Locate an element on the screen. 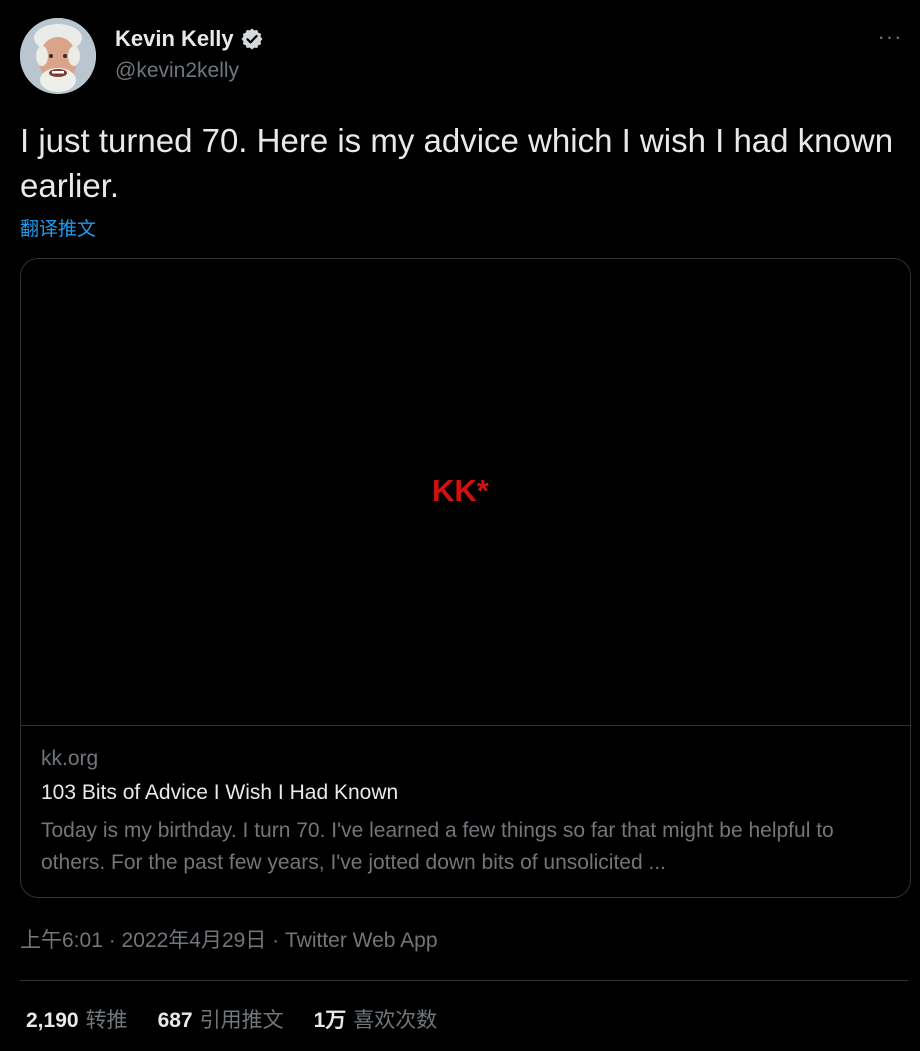 This screenshot has height=1051, width=920. user-handle: @kevin2kelly is located at coordinates (177, 71).